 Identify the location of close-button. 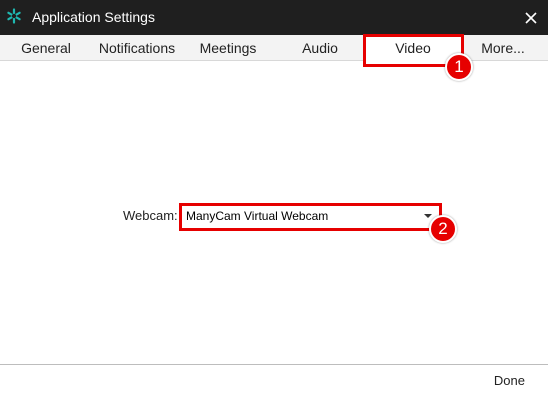
(531, 17).